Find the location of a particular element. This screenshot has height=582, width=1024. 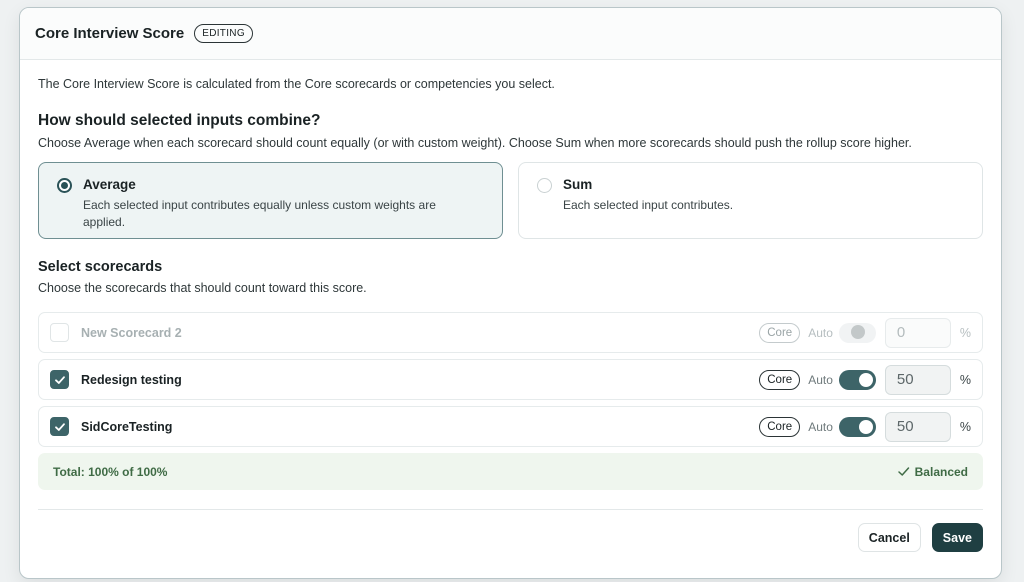

mode-label-average: Average is located at coordinates (109, 184).